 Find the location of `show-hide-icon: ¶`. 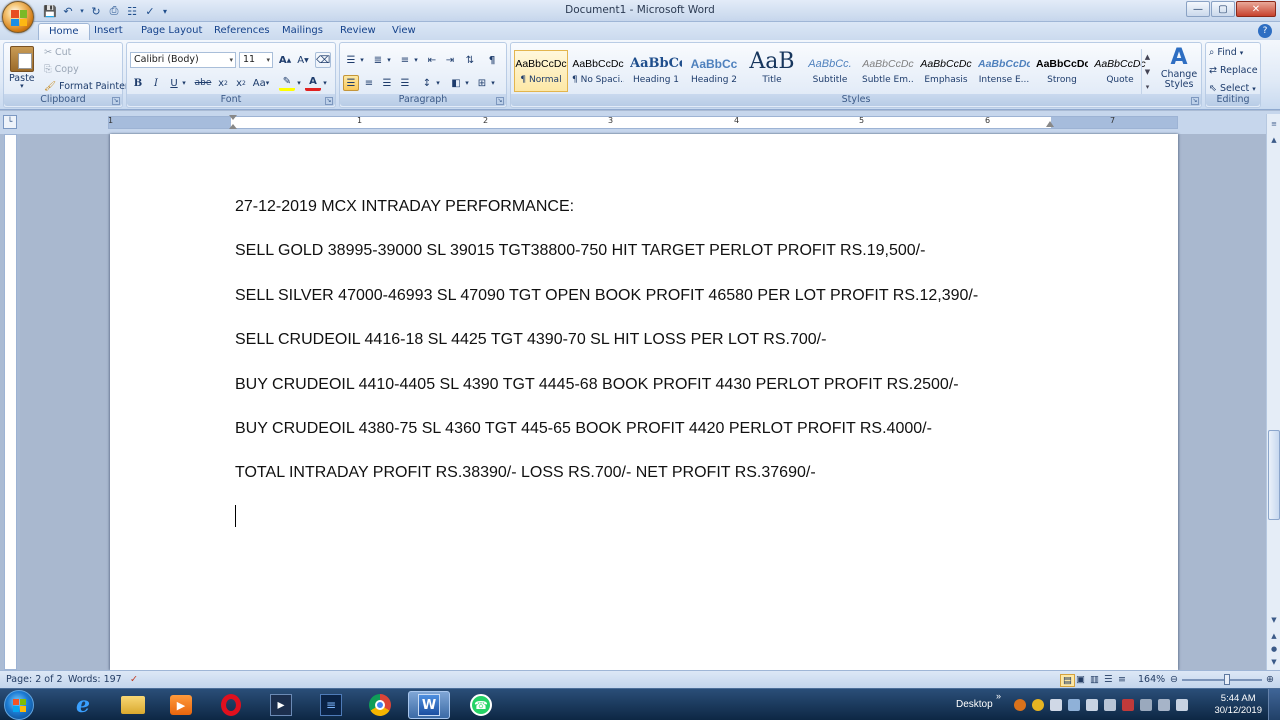

show-hide-icon: ¶ is located at coordinates (492, 60).